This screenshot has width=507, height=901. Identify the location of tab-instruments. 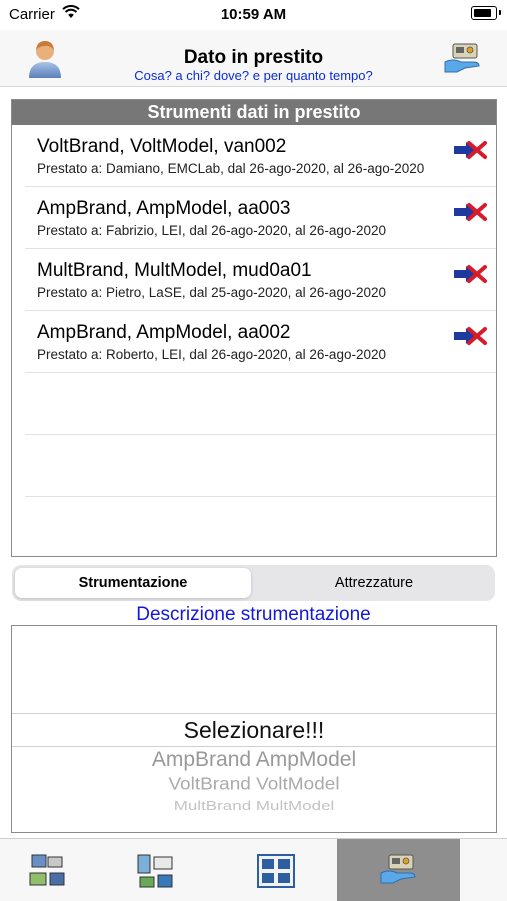
(48, 870).